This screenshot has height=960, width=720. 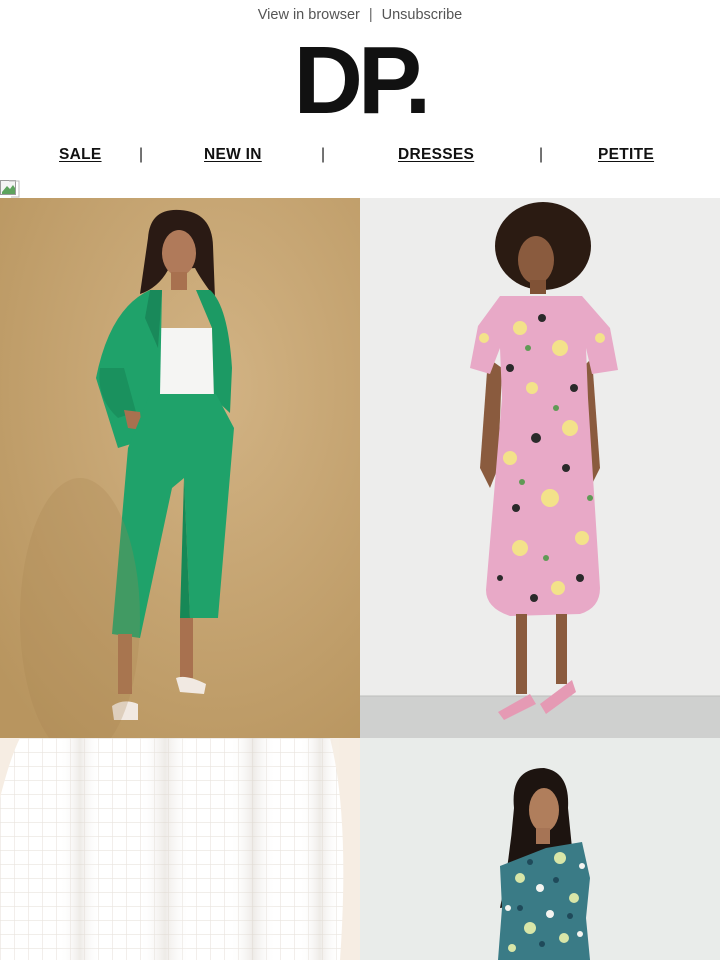 I want to click on nav-item-new-in: NEW IN, so click(x=233, y=155).